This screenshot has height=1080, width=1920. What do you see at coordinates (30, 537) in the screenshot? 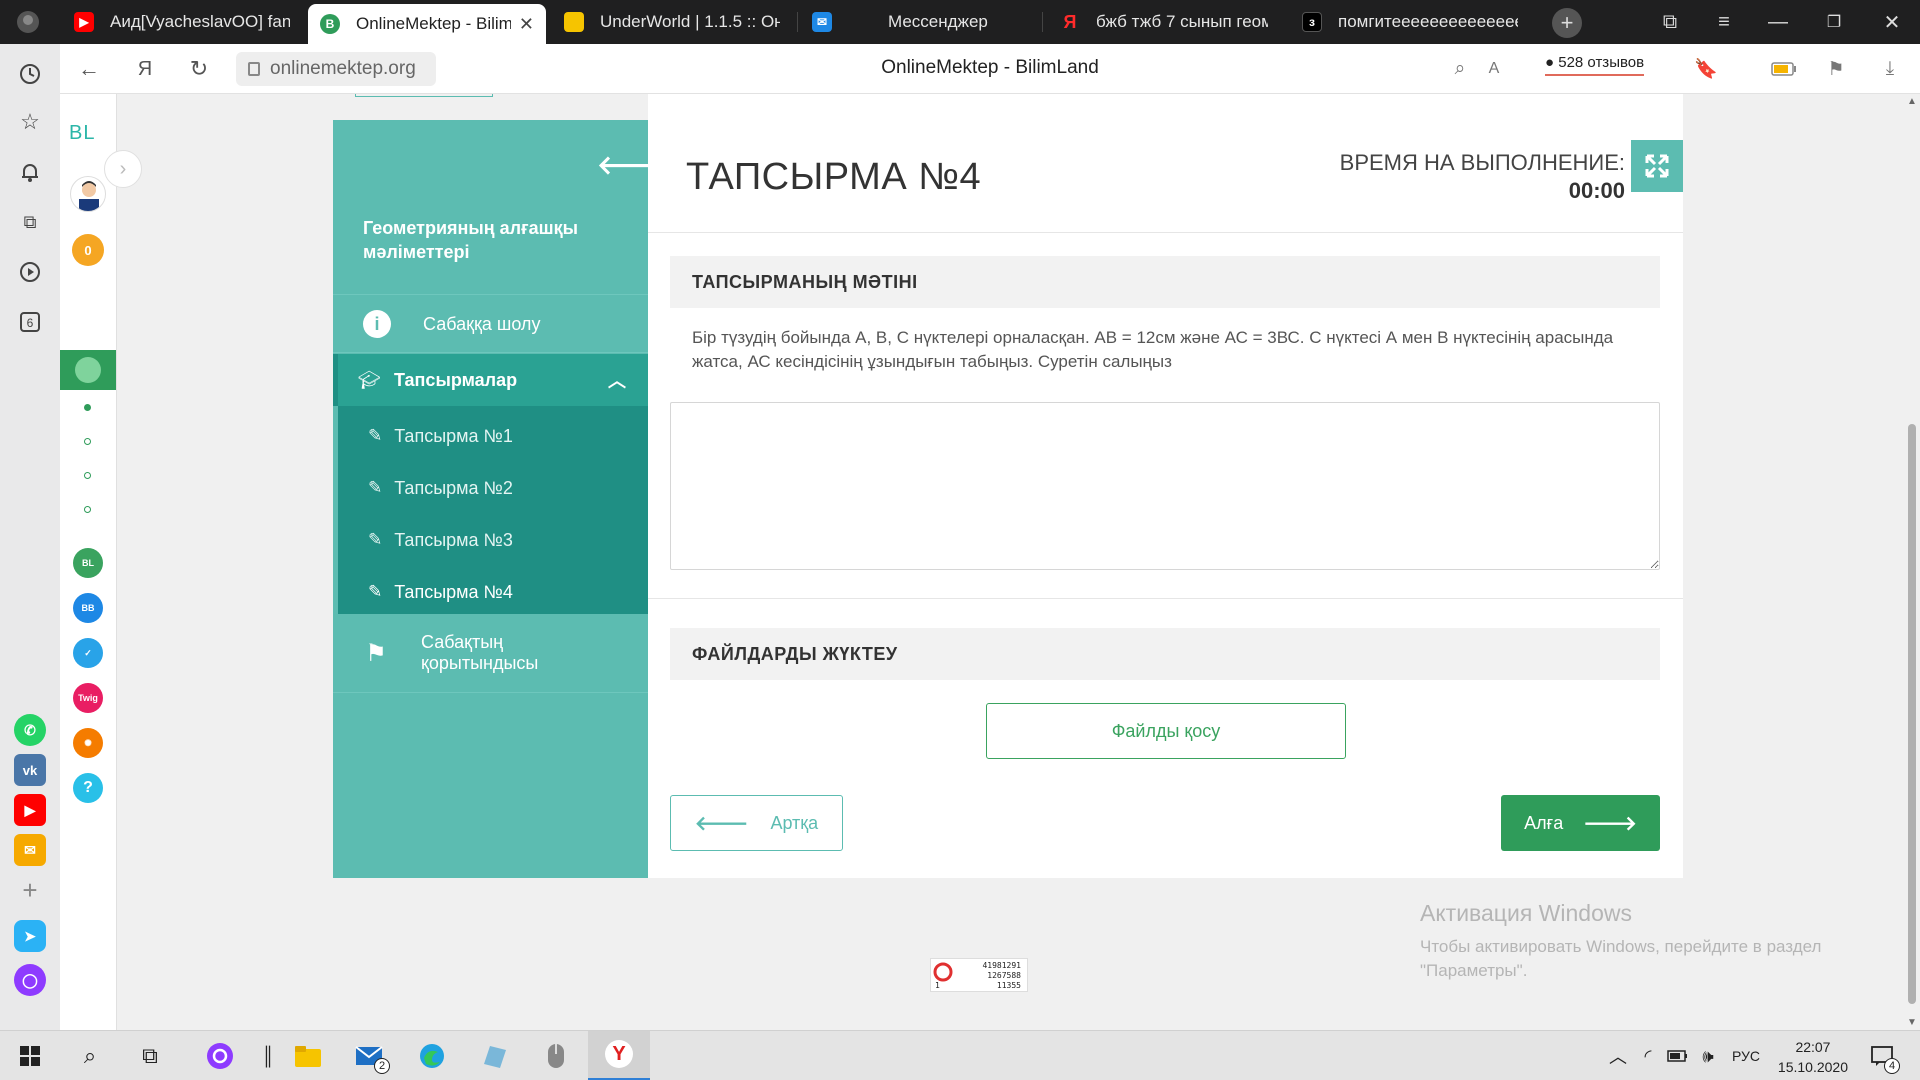
I see `browser-side-panel: ☆ ⧉ 6 ✆ vk ▶ ✉ + ➤ ◯` at bounding box center [30, 537].